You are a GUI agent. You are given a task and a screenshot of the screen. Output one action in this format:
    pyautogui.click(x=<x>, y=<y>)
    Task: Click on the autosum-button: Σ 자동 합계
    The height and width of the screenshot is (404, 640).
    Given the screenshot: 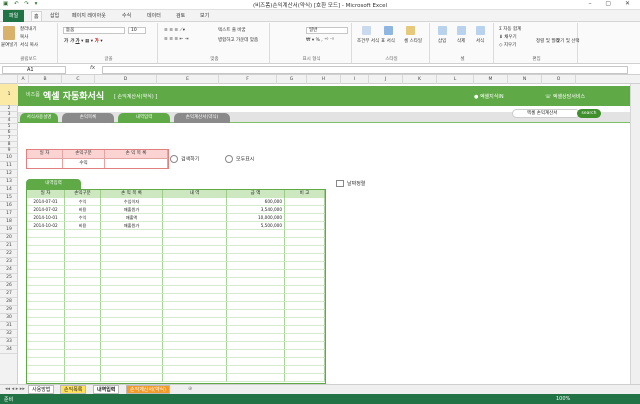 What is the action you would take?
    pyautogui.click(x=510, y=29)
    